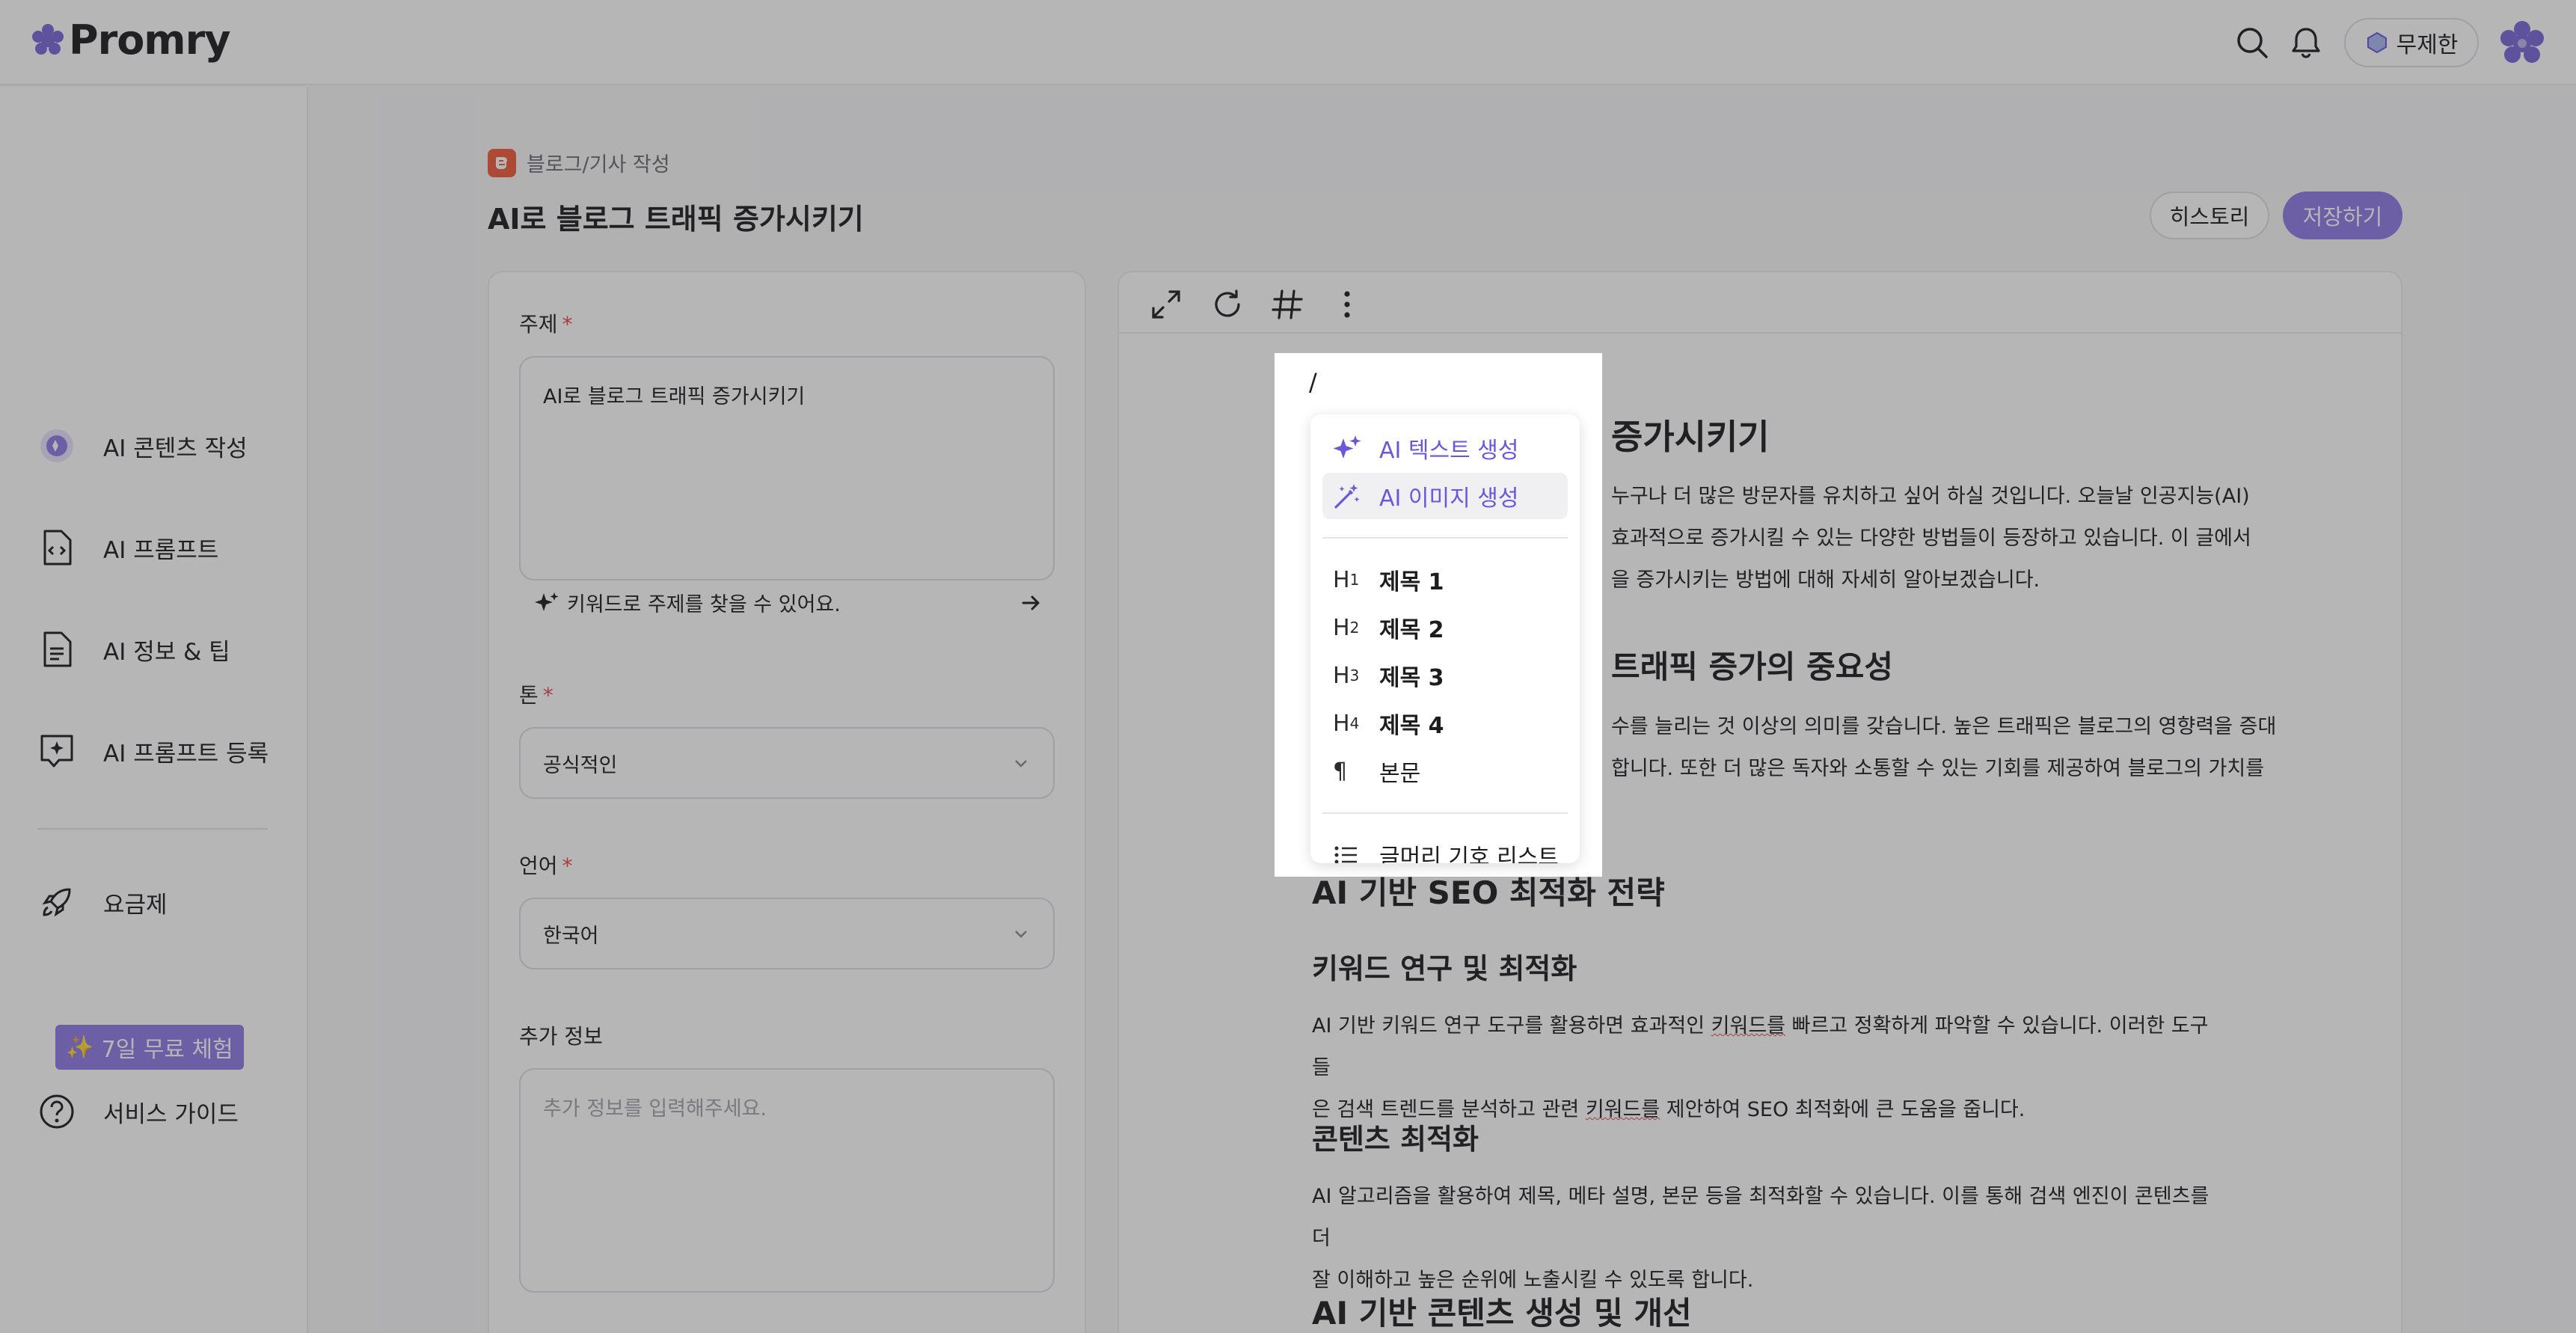 This screenshot has width=2576, height=1333. I want to click on magic-wand-icon, so click(1348, 496).